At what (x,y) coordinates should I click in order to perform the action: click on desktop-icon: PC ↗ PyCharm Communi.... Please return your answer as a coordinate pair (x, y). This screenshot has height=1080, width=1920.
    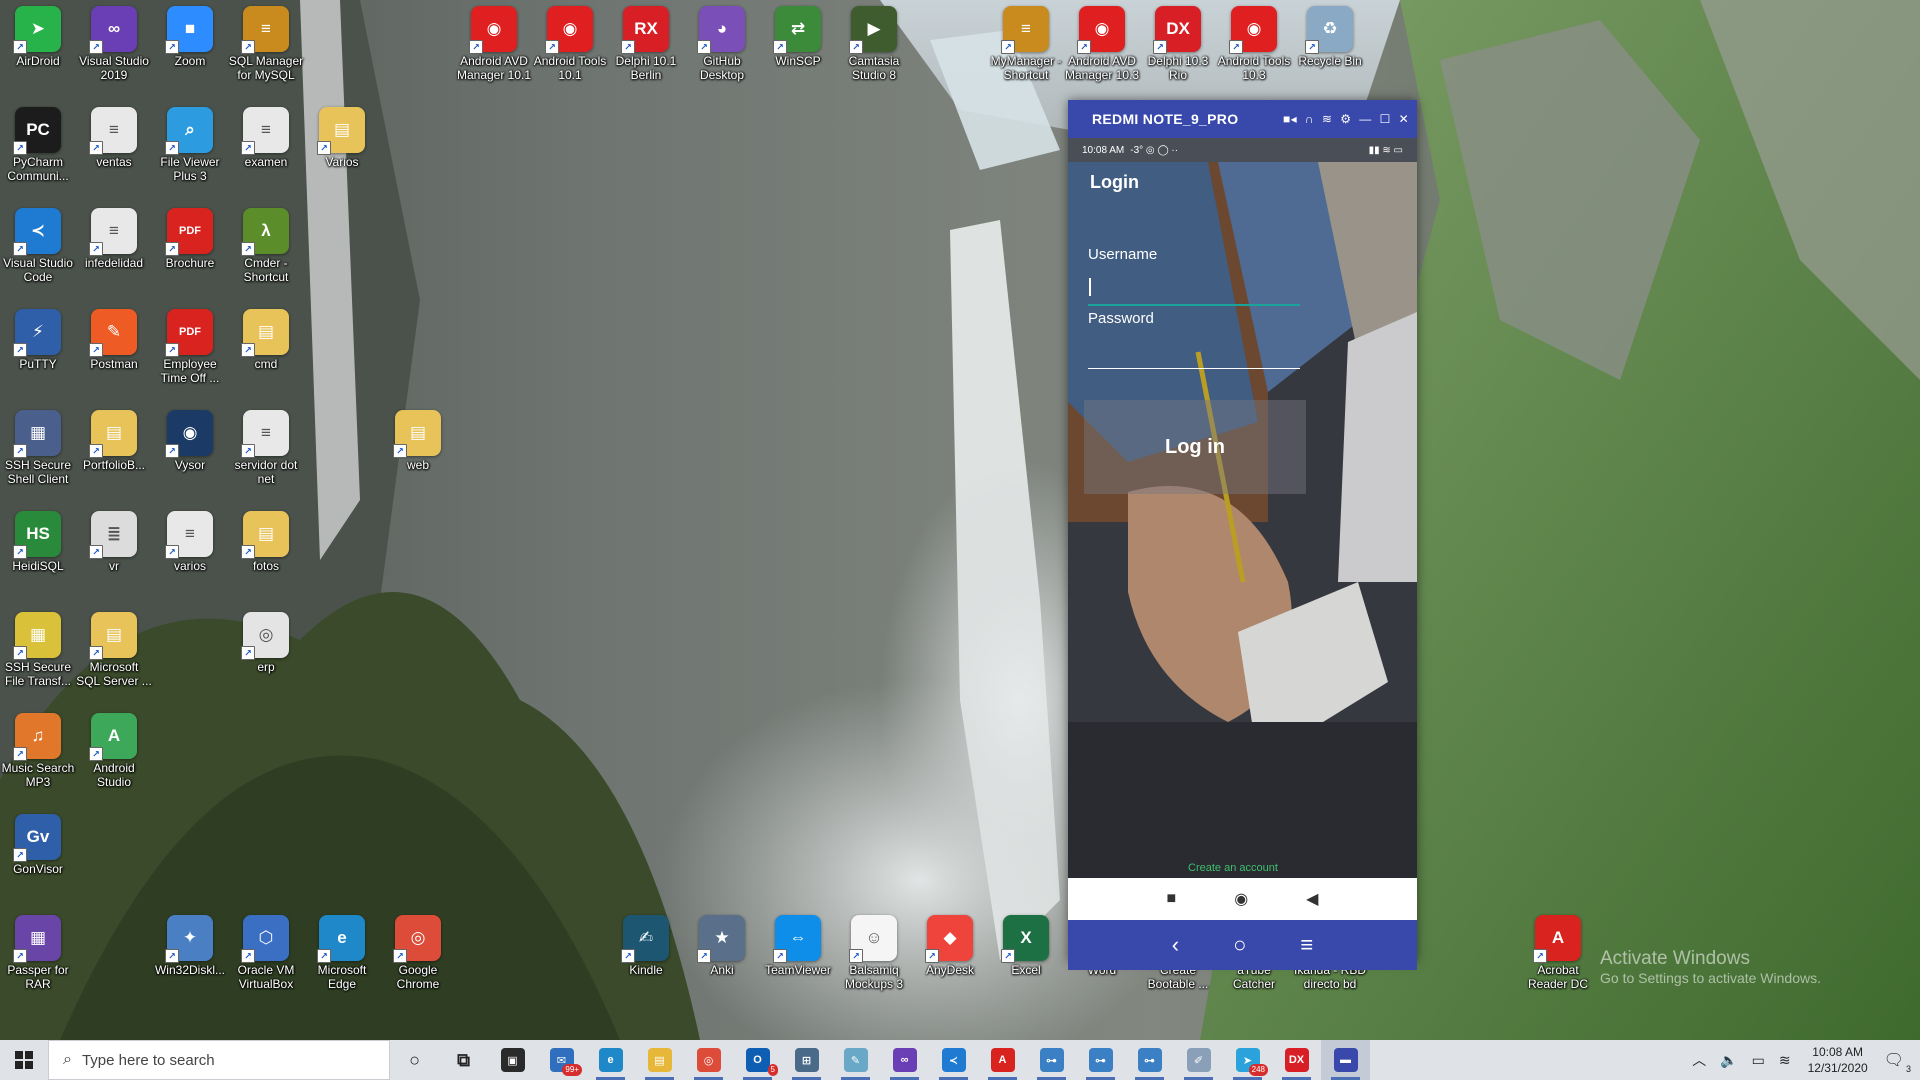
    Looking at the image, I should click on (38, 142).